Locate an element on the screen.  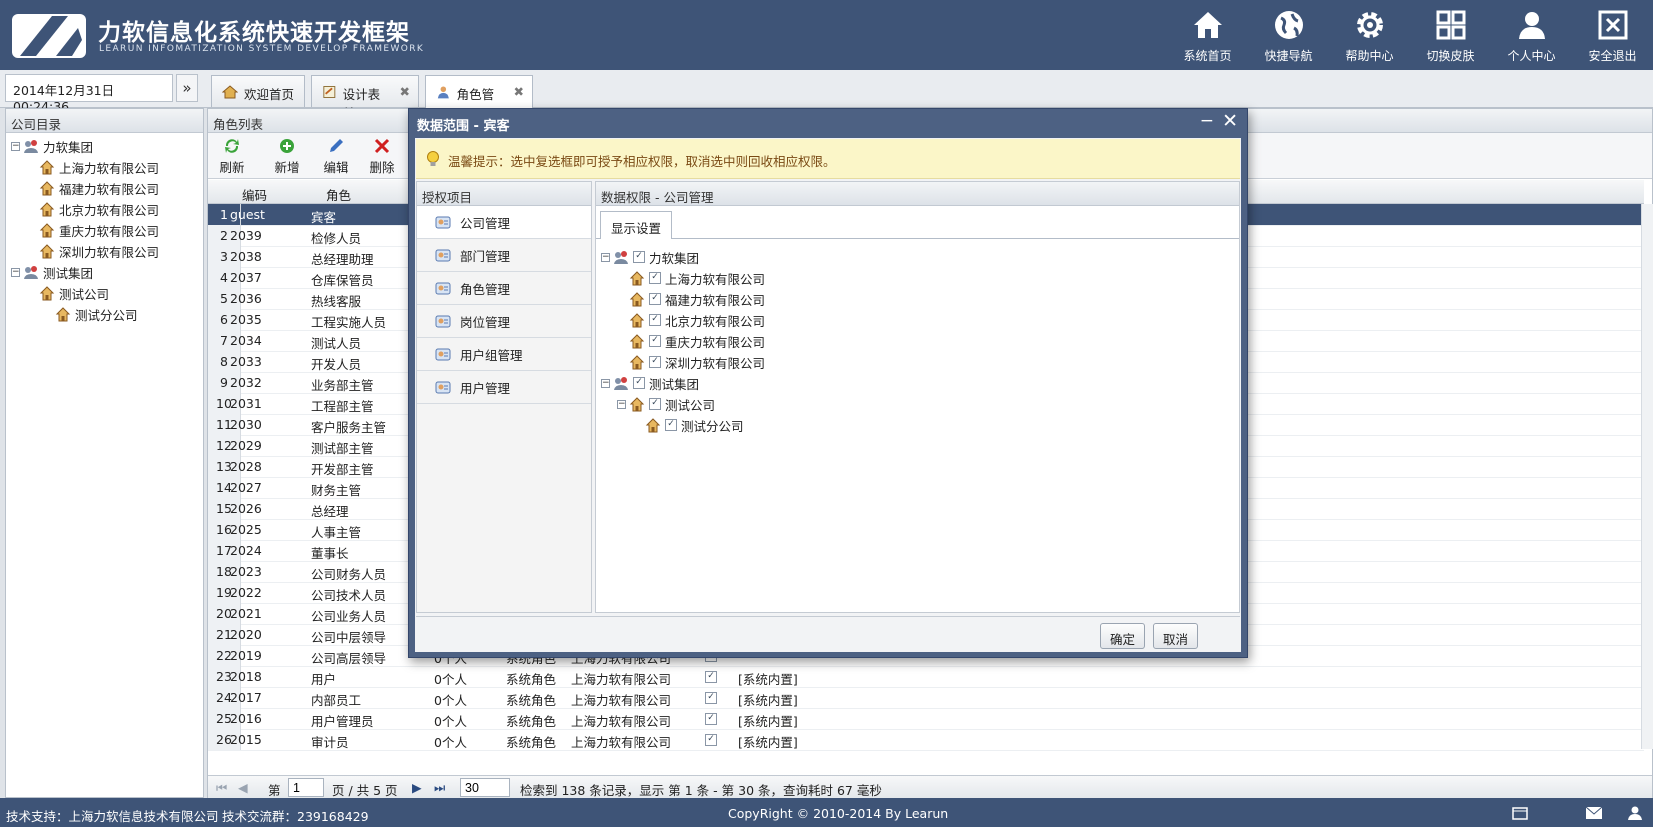
permission-tree-item: ✓ 重庆力软有限公司 is located at coordinates (691, 341).